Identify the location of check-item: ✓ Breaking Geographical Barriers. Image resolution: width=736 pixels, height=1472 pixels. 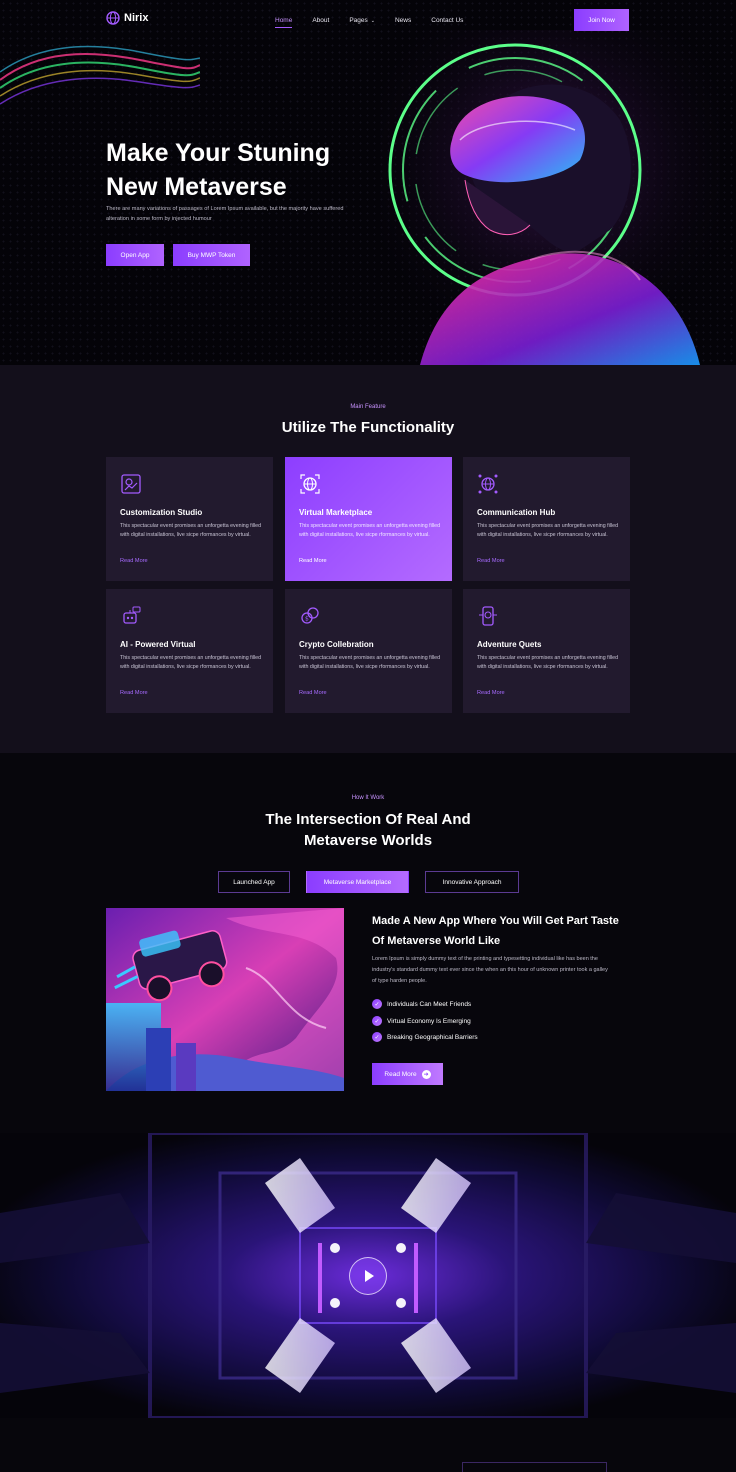
(425, 1037).